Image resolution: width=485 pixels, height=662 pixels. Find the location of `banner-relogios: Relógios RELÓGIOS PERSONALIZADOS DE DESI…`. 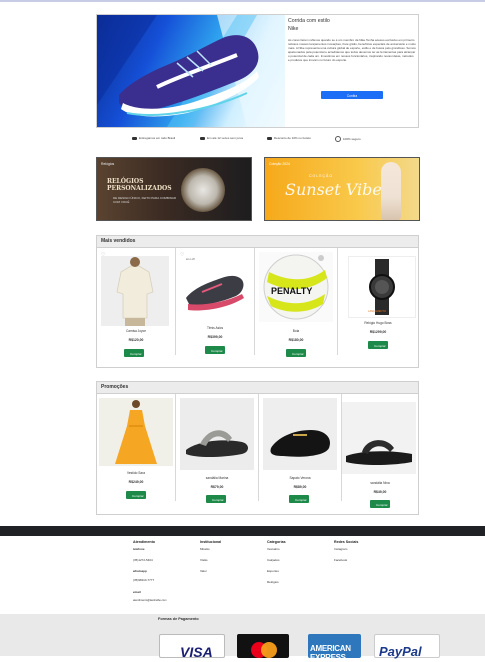

banner-relogios: Relógios RELÓGIOS PERSONALIZADOS DE DESI… is located at coordinates (174, 189).